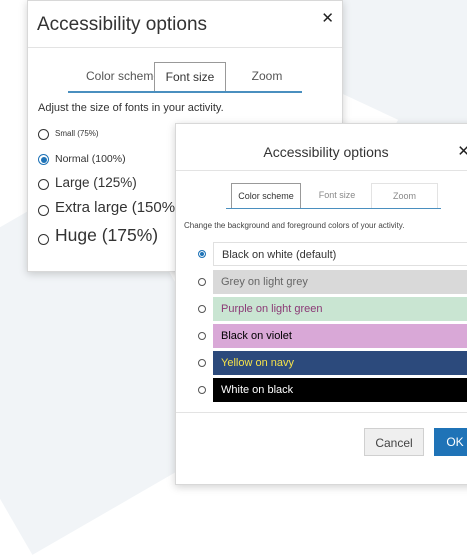 The height and width of the screenshot is (555, 467). What do you see at coordinates (90, 159) in the screenshot?
I see `option-label: Normal (100%)` at bounding box center [90, 159].